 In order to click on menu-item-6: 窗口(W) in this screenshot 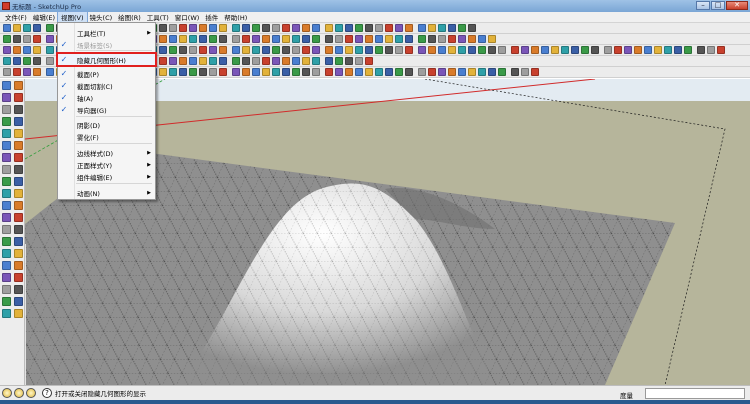, I will do `click(187, 17)`.